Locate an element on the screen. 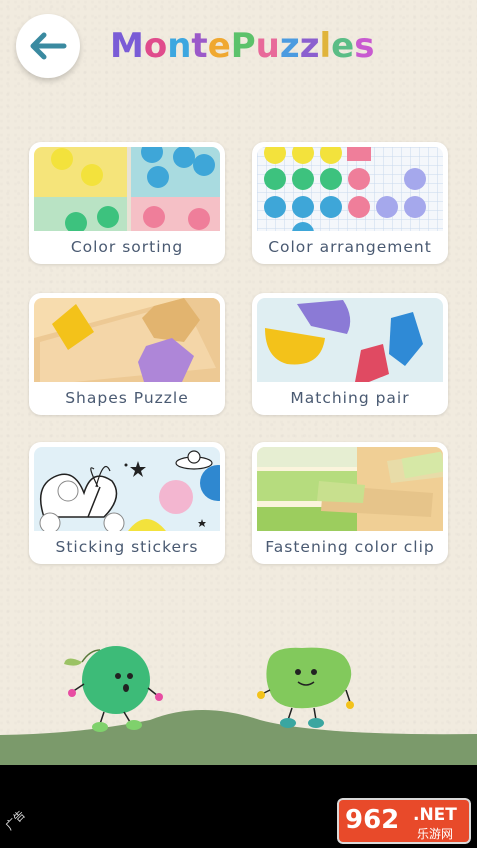  card-fastening-color-clip: Fastening color clip is located at coordinates (350, 503).